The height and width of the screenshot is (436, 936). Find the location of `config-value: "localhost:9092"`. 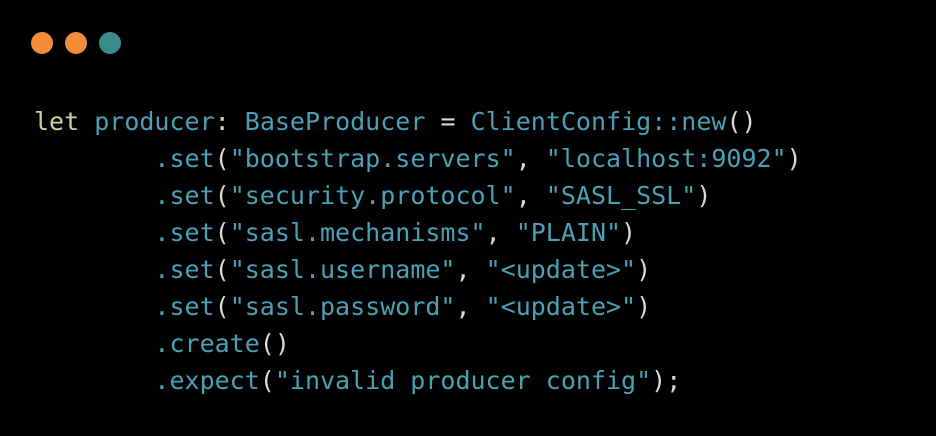

config-value: "localhost:9092" is located at coordinates (666, 158).